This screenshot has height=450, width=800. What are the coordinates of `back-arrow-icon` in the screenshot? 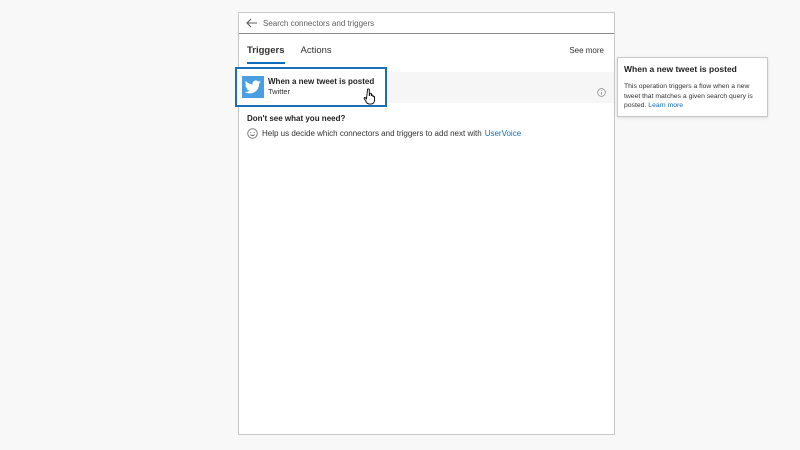 It's located at (252, 23).